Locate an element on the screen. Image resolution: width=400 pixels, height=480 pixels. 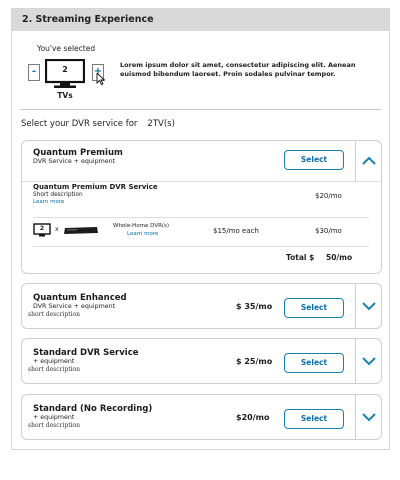
card-title: Quantum Premium is located at coordinates (78, 153).